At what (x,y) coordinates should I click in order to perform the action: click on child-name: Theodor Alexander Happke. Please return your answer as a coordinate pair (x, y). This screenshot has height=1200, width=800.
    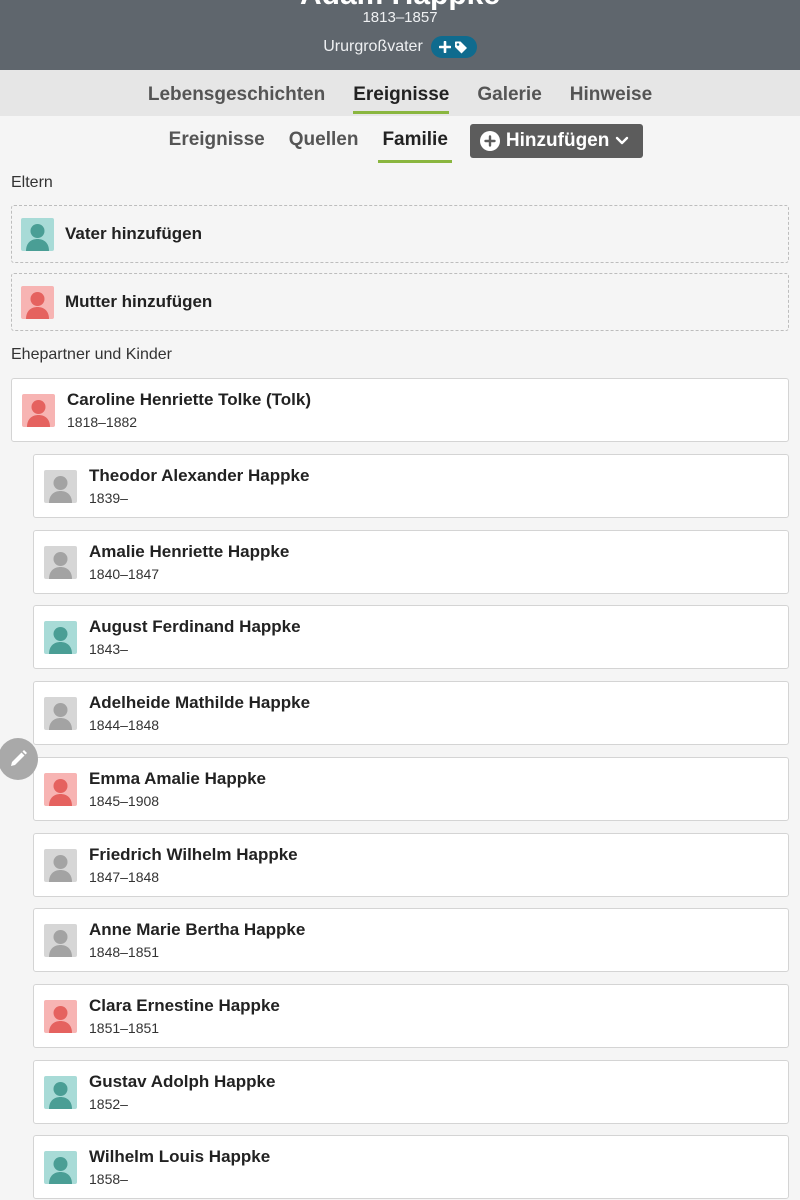
    Looking at the image, I should click on (199, 475).